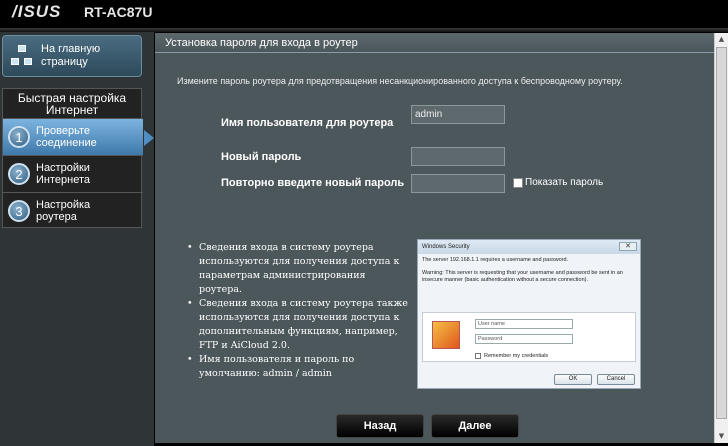  What do you see at coordinates (313, 183) in the screenshot?
I see `confirm-password-label: Повторно введите новый пароль` at bounding box center [313, 183].